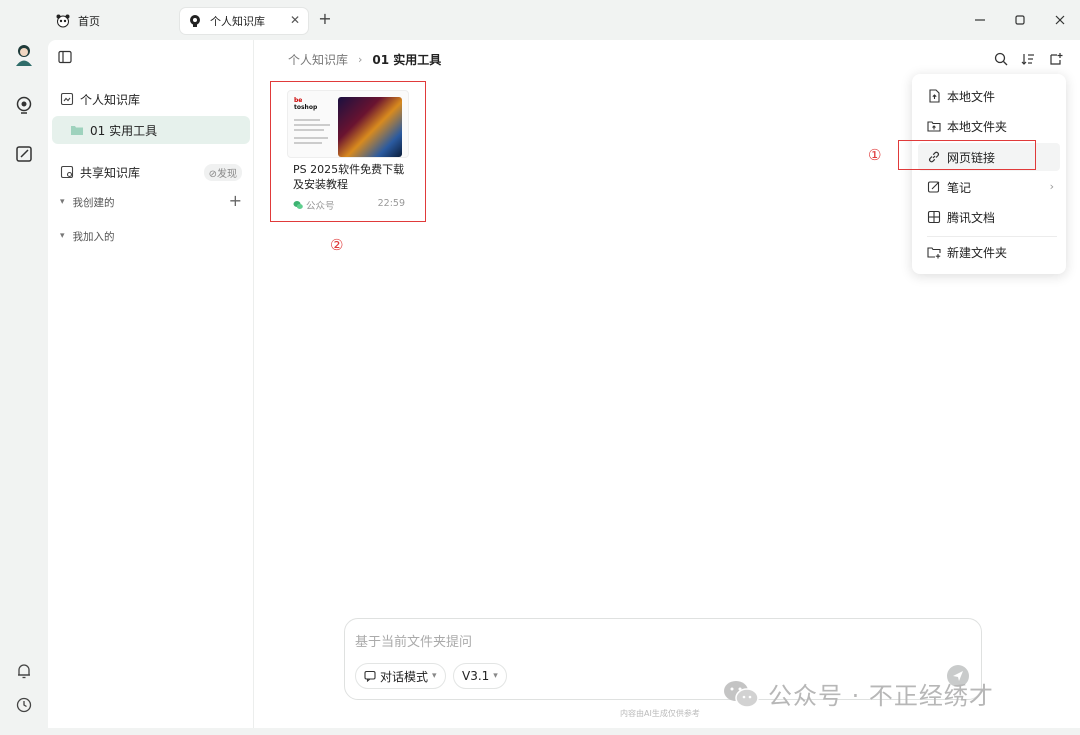  I want to click on document-card: be toshop PS 2025软件免费下载及安装教程 公众号 22:59, so click(348, 152).